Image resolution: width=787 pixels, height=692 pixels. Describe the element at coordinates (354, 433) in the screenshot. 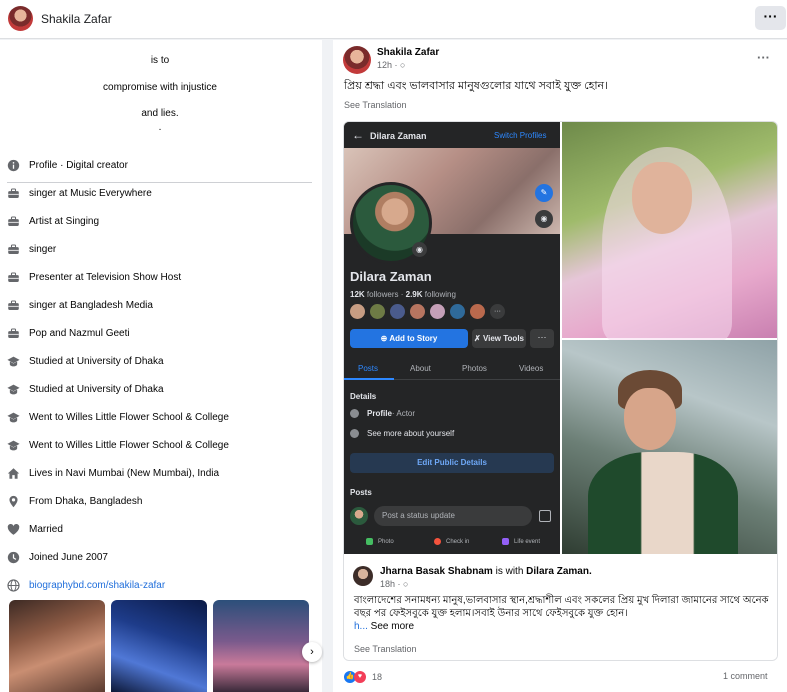

I see `more-dots-icon` at that location.